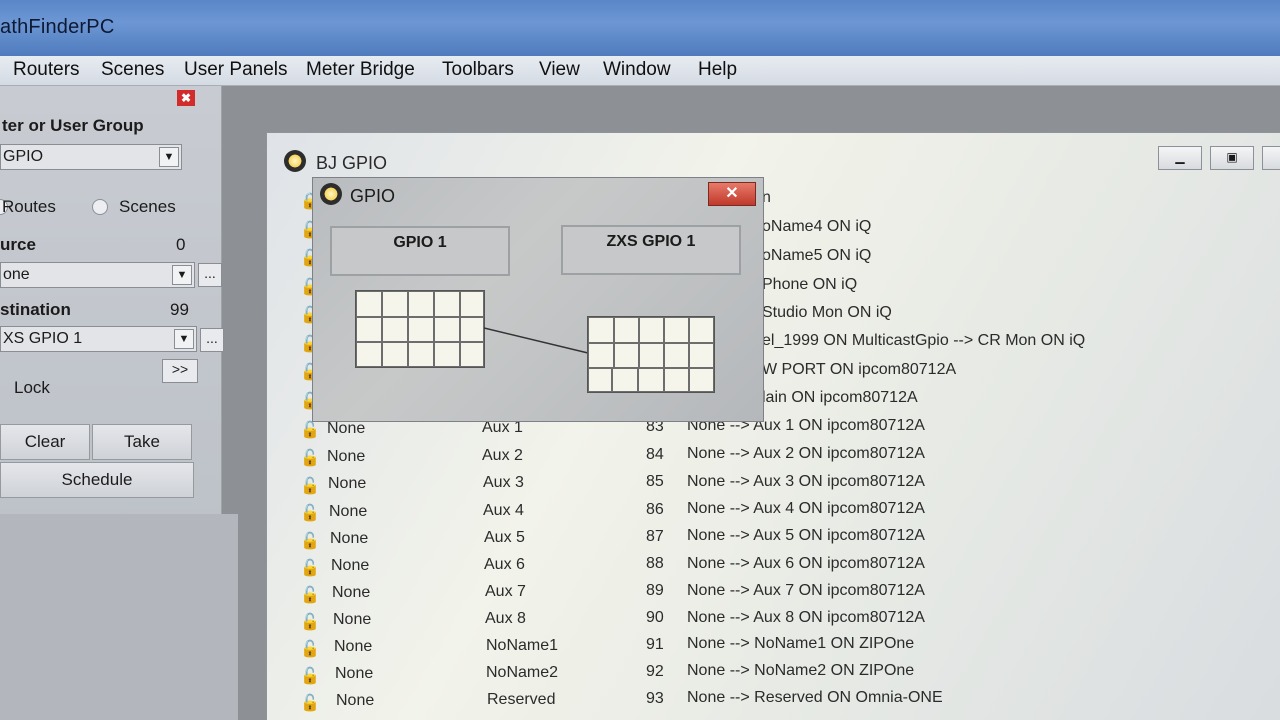 The width and height of the screenshot is (1280, 720). What do you see at coordinates (1271, 158) in the screenshot?
I see `close-button` at bounding box center [1271, 158].